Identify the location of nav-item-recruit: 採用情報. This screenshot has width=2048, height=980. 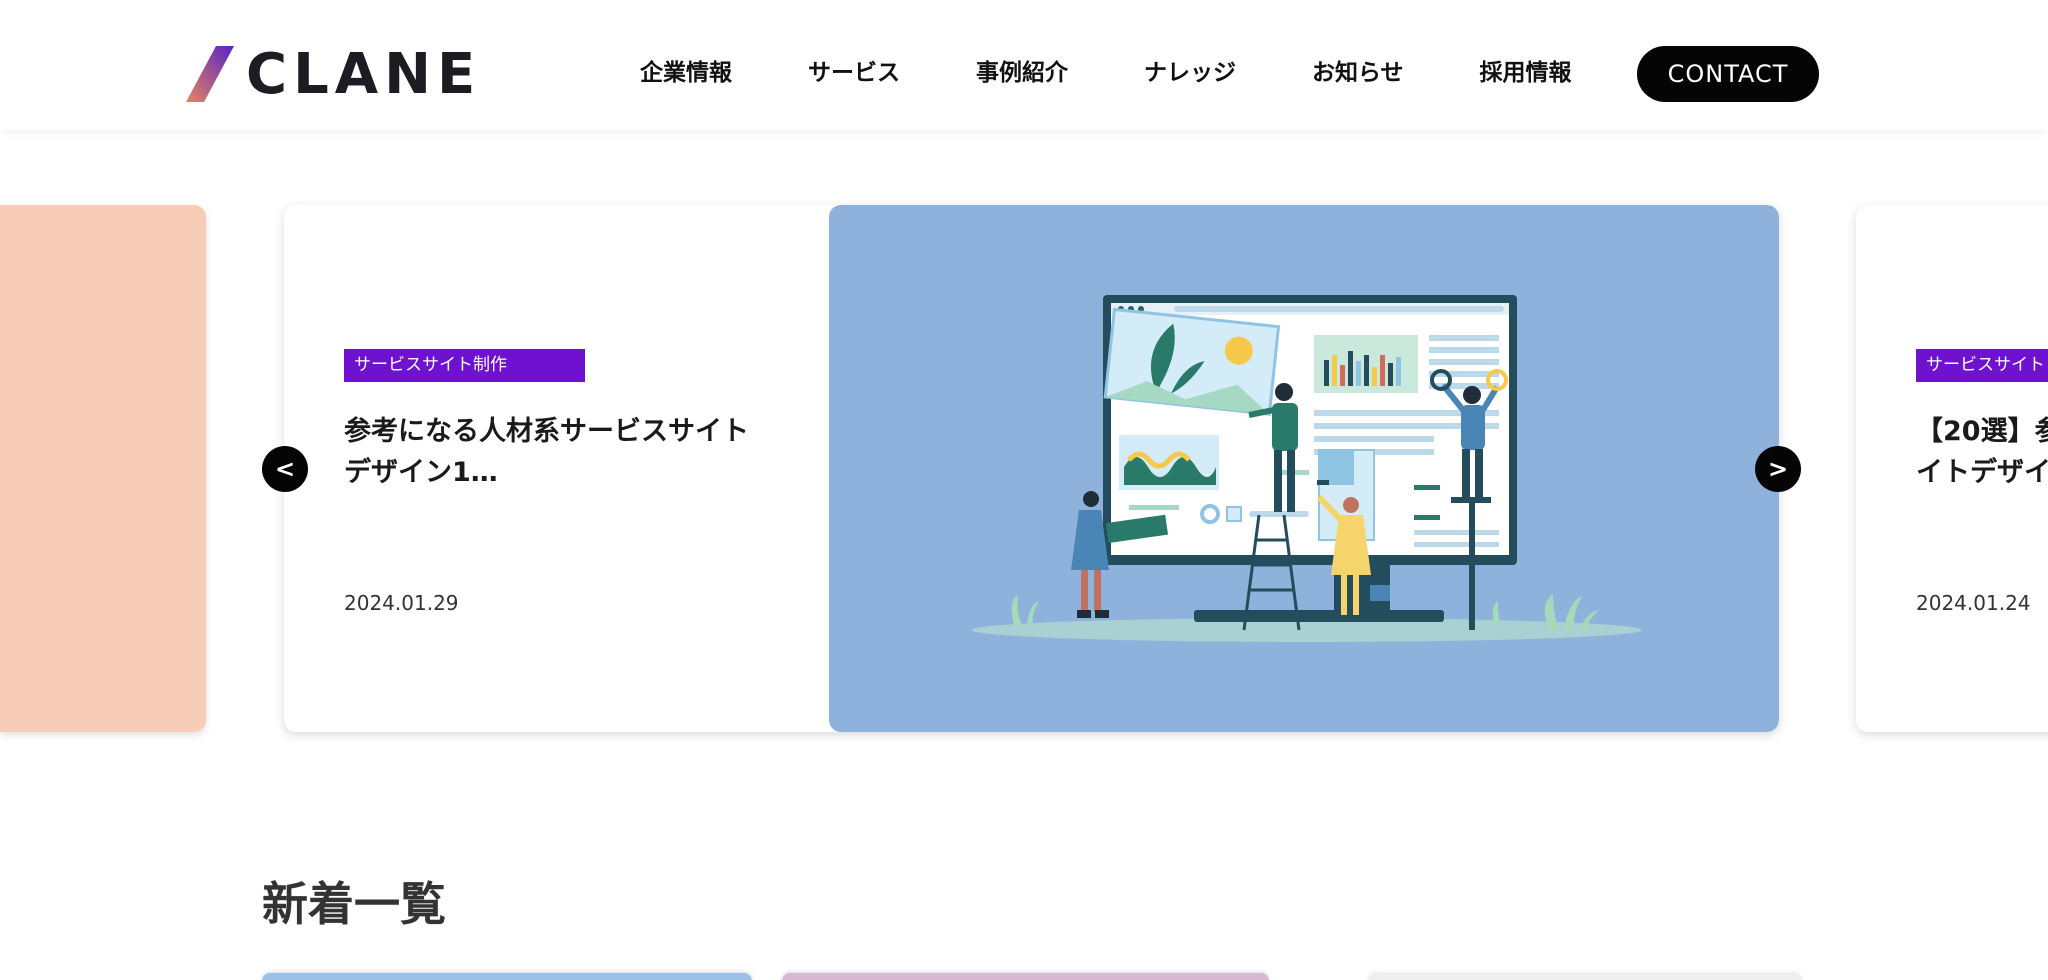
(1526, 73).